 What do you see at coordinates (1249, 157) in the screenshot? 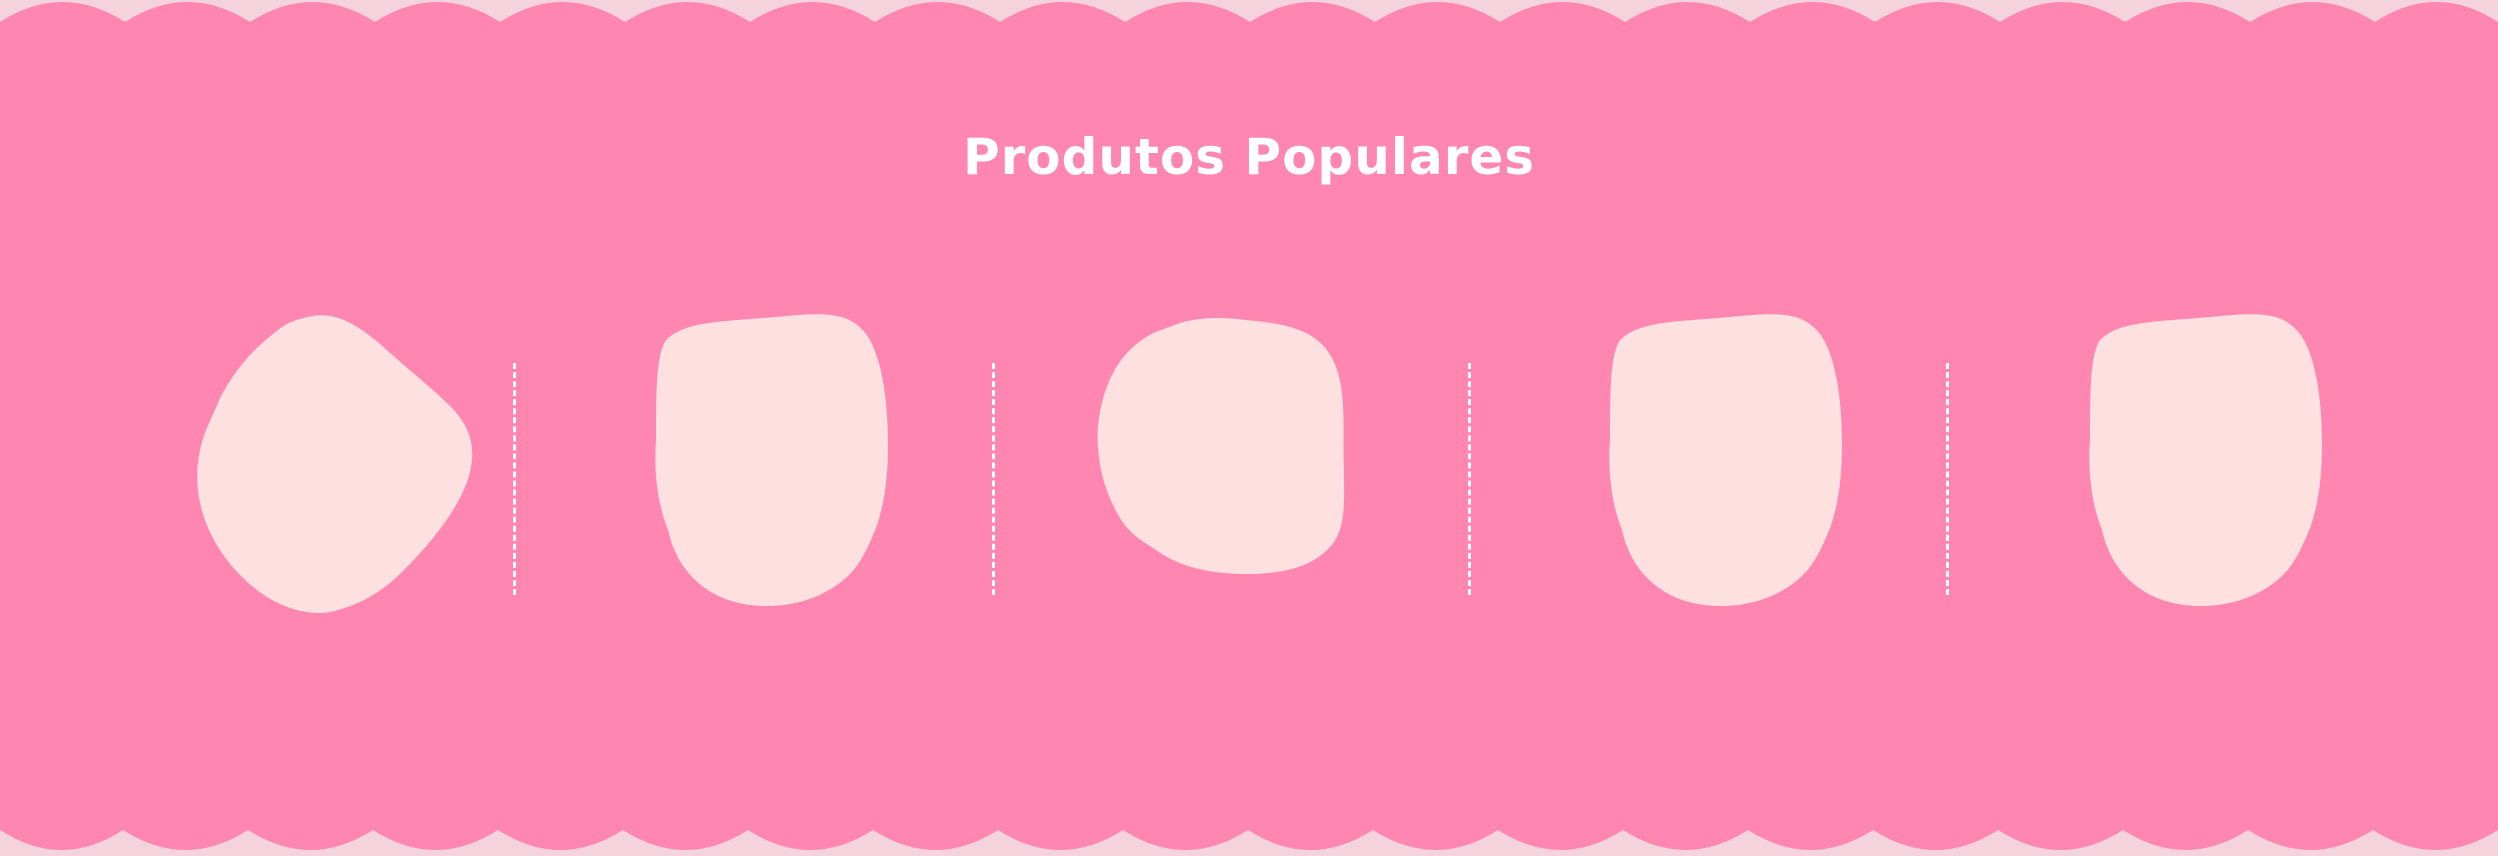
I see `section-title: Produtos Populares` at bounding box center [1249, 157].